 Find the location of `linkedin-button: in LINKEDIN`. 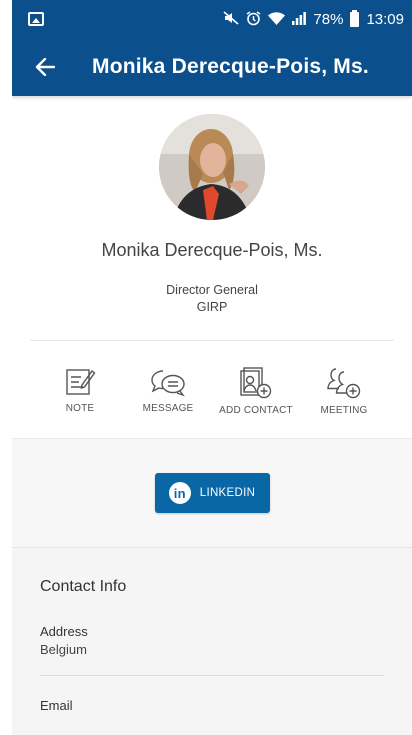

linkedin-button: in LINKEDIN is located at coordinates (212, 493).